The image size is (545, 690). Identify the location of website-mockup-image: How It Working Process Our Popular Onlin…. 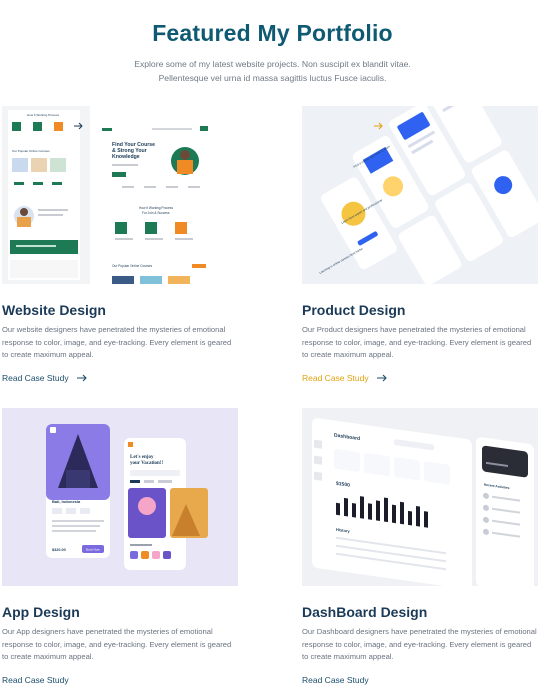
(120, 195).